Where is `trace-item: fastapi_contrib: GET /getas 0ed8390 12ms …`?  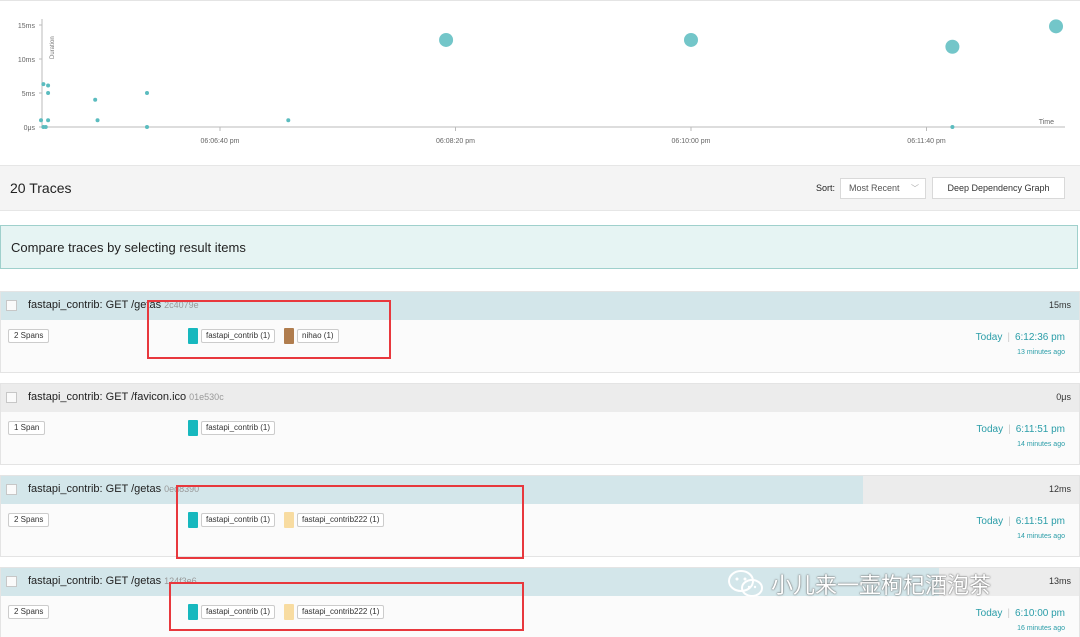 trace-item: fastapi_contrib: GET /getas 0ed8390 12ms … is located at coordinates (540, 516).